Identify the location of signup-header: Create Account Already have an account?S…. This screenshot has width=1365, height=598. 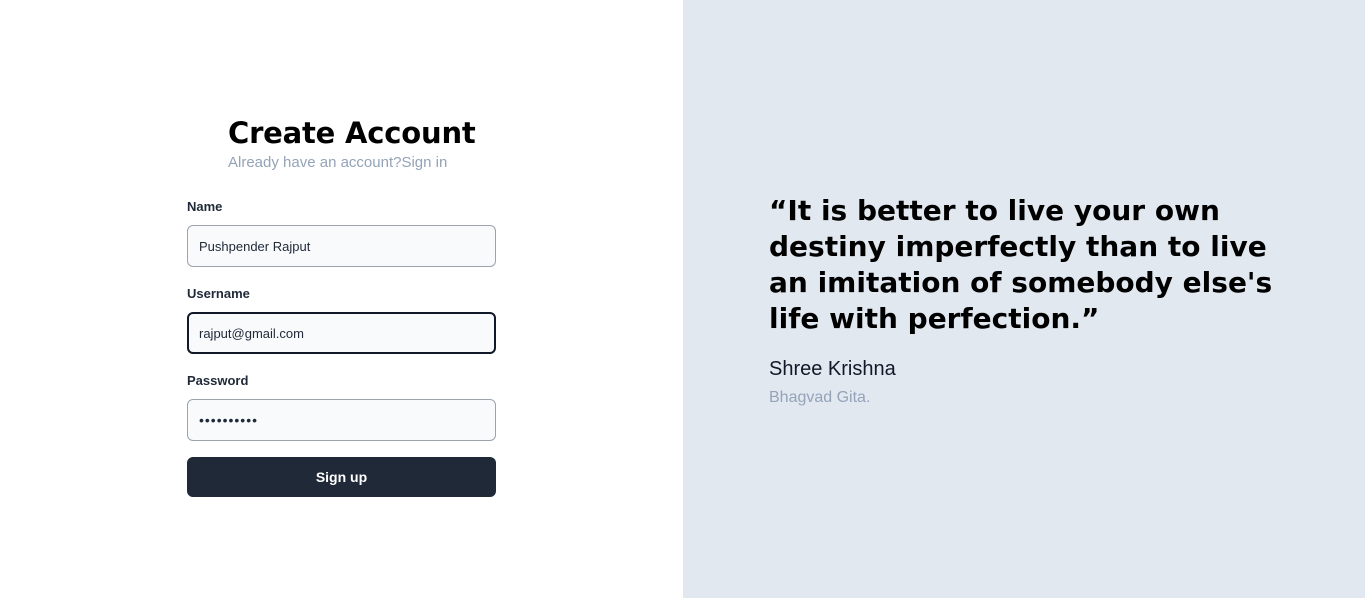
(352, 143).